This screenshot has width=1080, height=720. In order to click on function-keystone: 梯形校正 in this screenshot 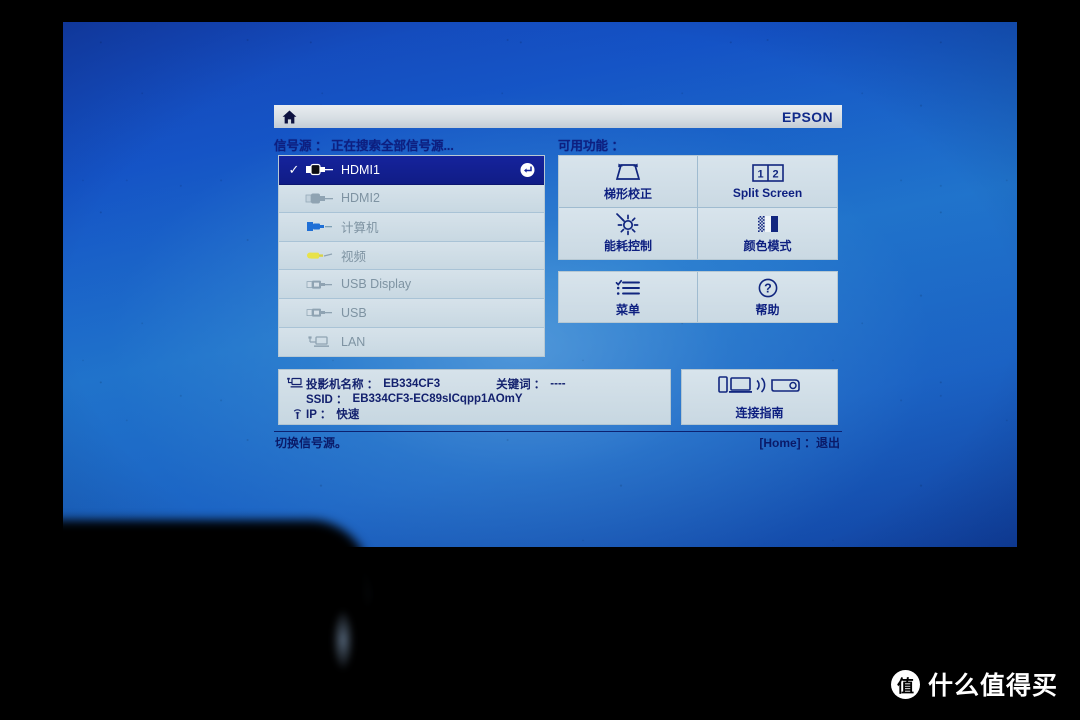, I will do `click(628, 182)`.